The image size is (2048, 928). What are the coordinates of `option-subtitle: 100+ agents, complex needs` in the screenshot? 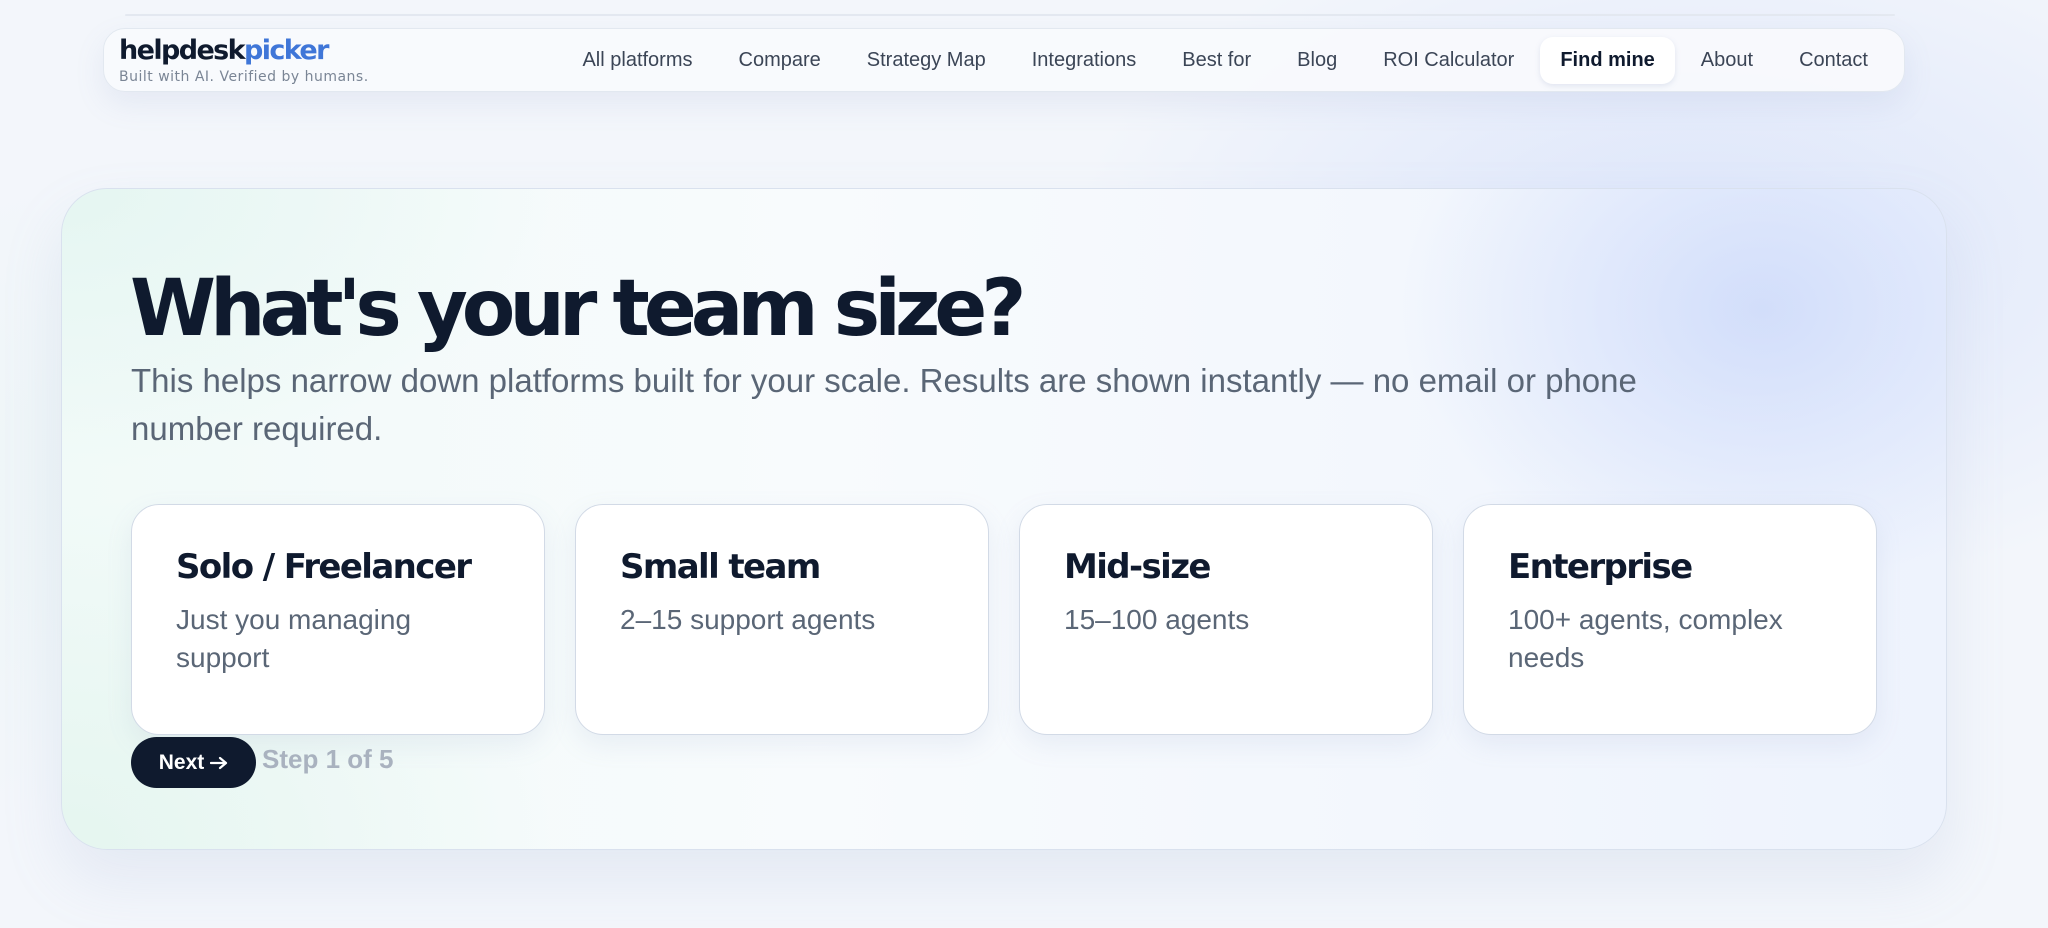 It's located at (1645, 638).